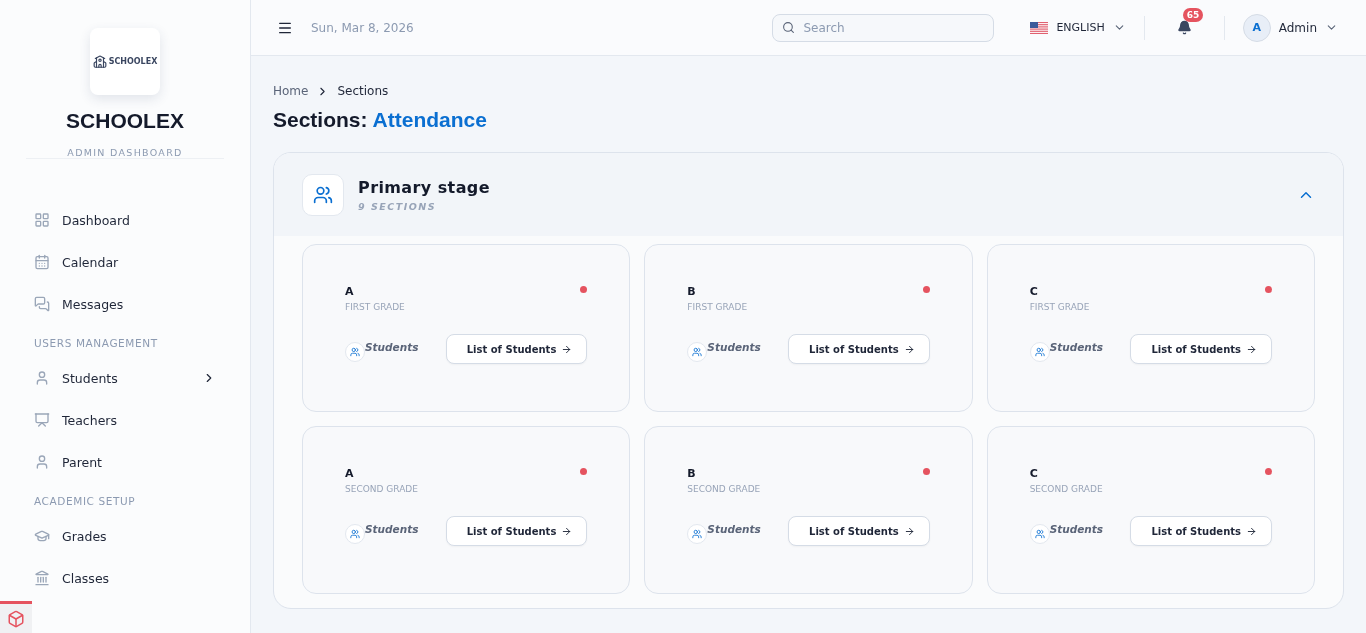 Image resolution: width=1366 pixels, height=633 pixels. What do you see at coordinates (1078, 27) in the screenshot?
I see `language-selector: ENGLISH` at bounding box center [1078, 27].